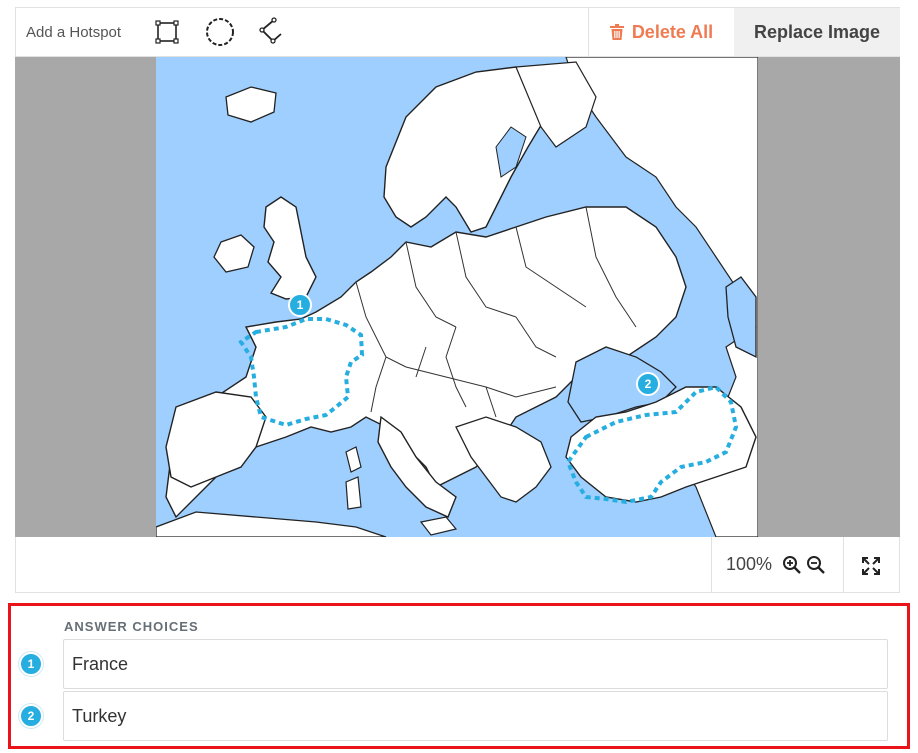  I want to click on zoom-bar: 100%, so click(457, 565).